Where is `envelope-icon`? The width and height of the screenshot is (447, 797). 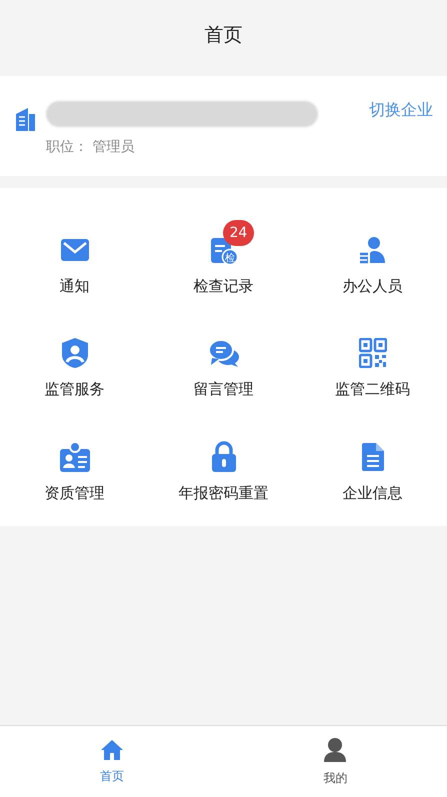 envelope-icon is located at coordinates (75, 250).